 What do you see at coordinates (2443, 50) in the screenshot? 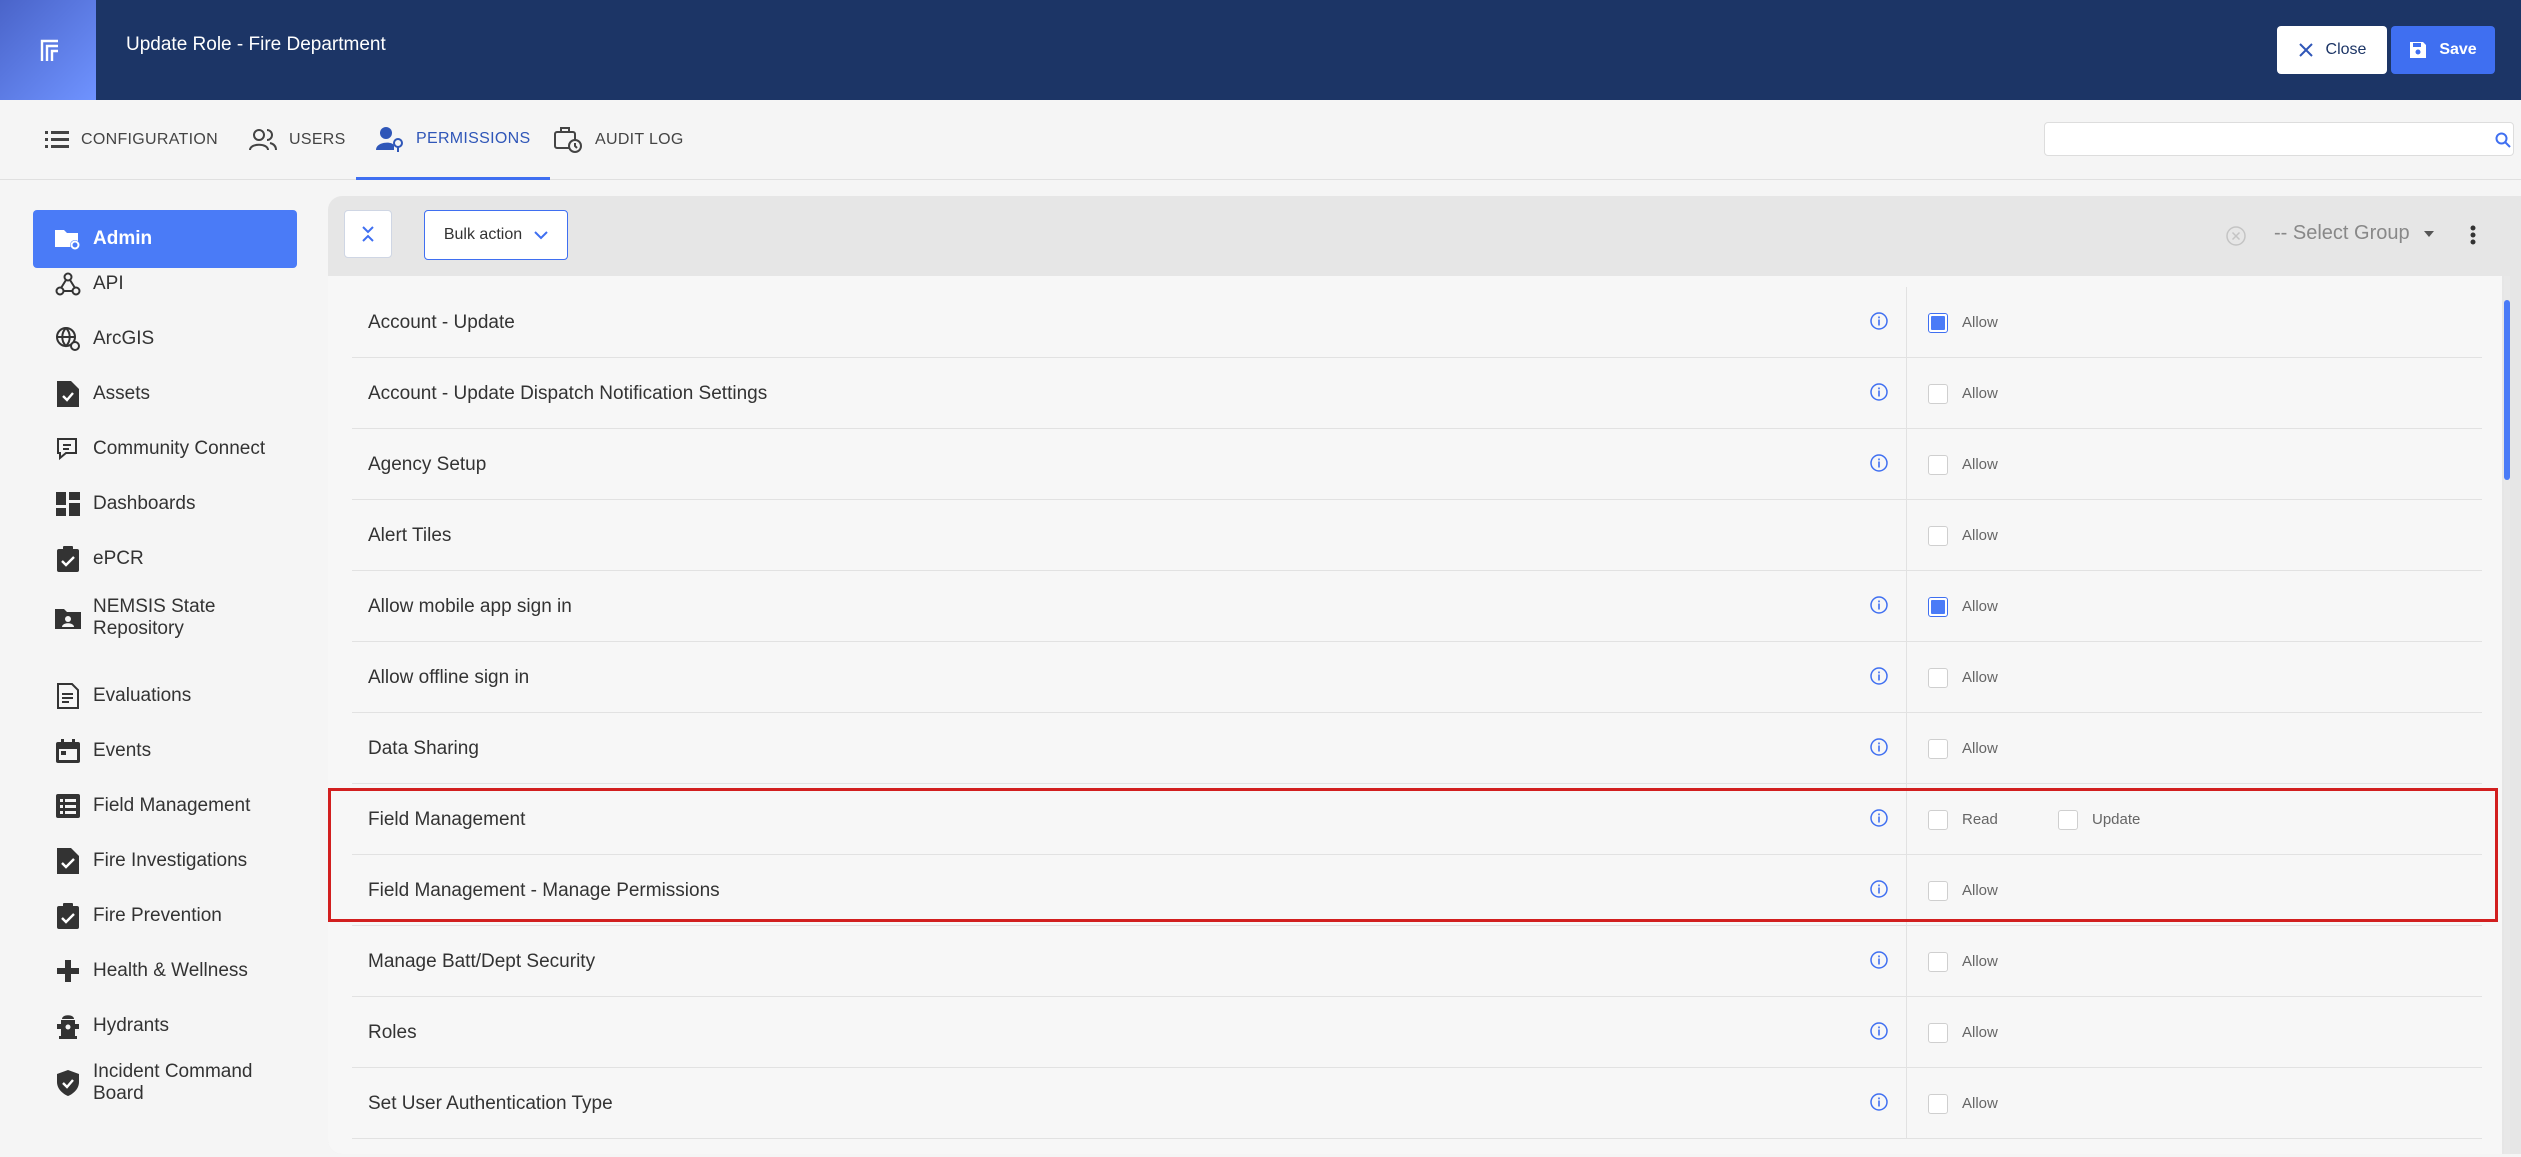
I see `save-button: Save` at bounding box center [2443, 50].